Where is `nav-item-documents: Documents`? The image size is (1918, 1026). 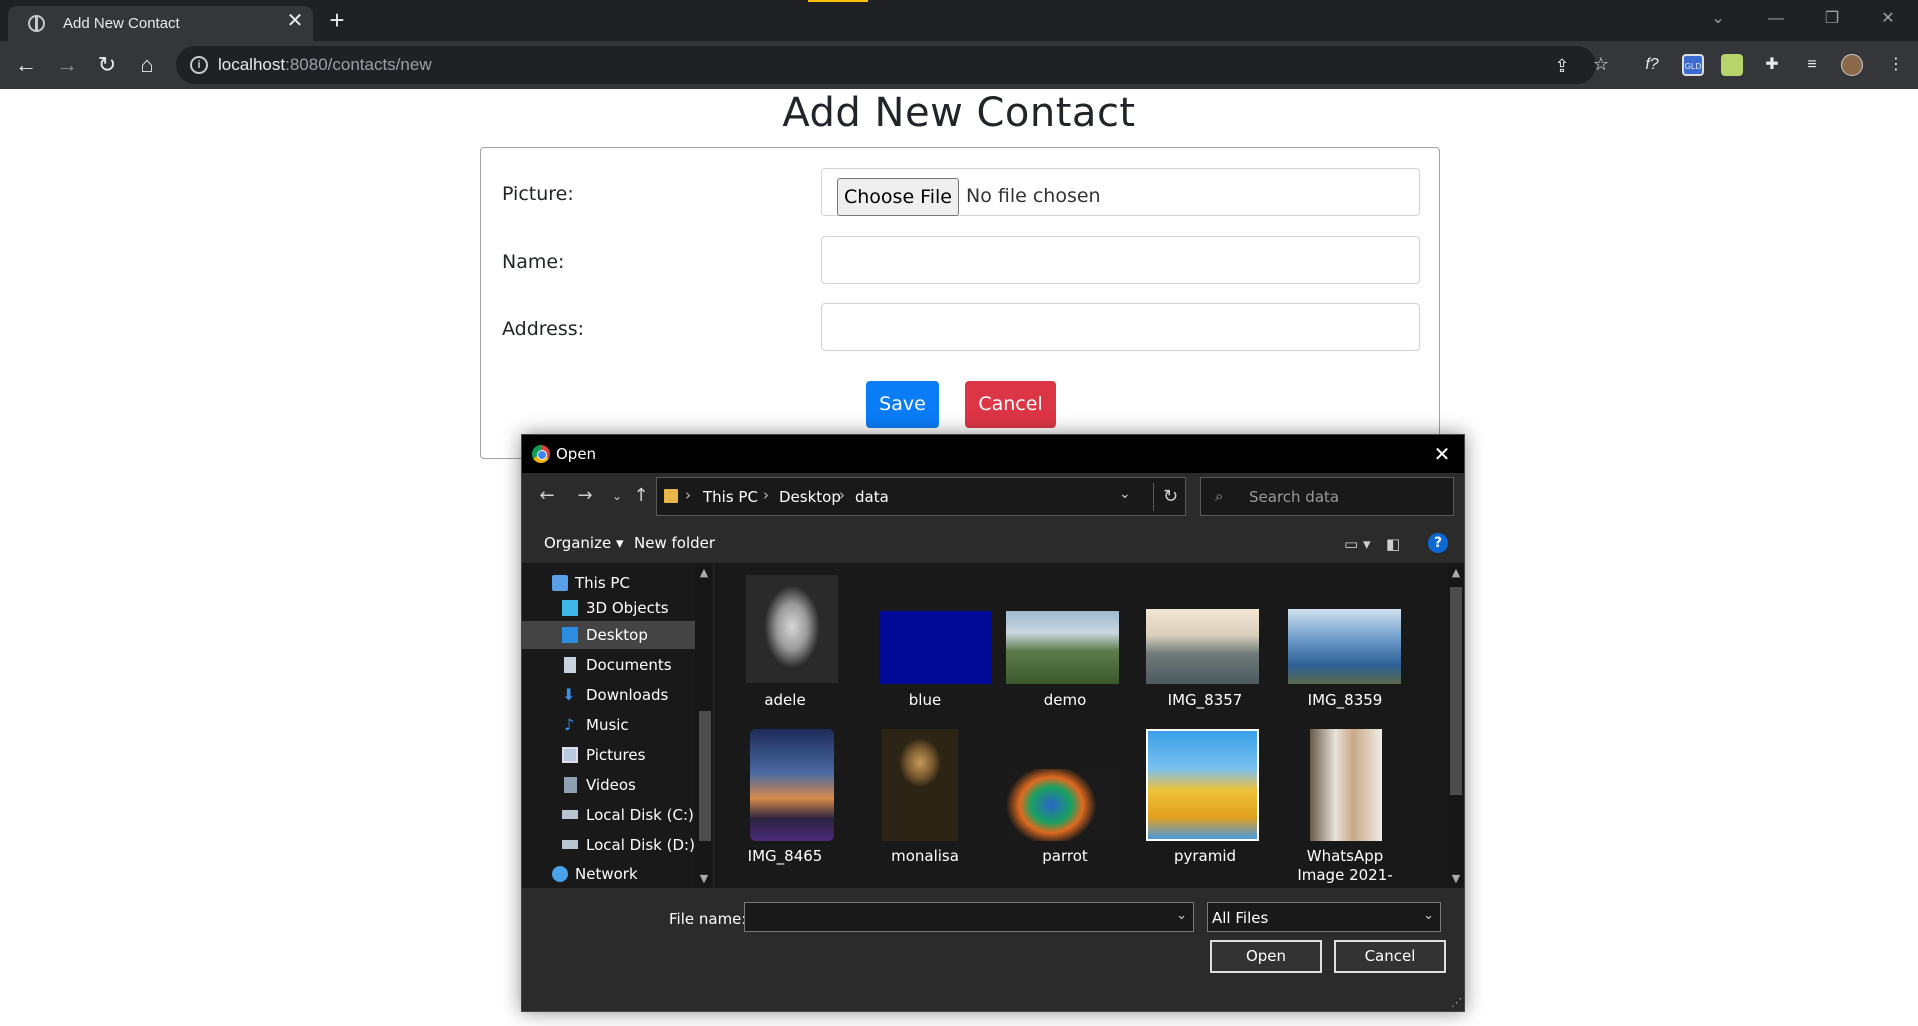 nav-item-documents: Documents is located at coordinates (609, 665).